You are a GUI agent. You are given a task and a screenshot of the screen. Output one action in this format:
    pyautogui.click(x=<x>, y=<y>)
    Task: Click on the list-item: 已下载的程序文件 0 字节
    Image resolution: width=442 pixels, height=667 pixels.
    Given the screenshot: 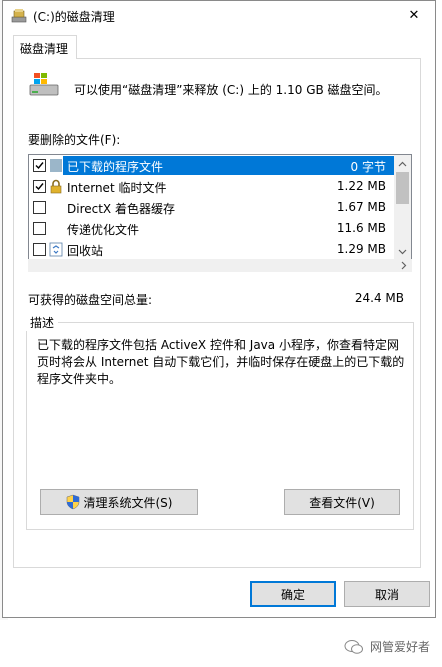 What is the action you would take?
    pyautogui.click(x=211, y=165)
    